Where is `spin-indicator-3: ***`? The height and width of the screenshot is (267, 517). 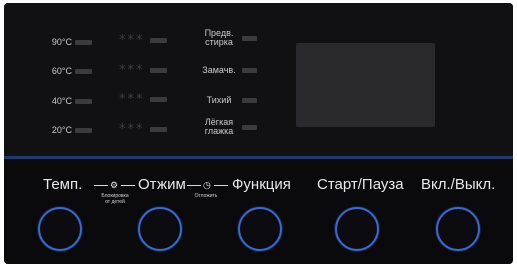 spin-indicator-3: *** is located at coordinates (143, 99).